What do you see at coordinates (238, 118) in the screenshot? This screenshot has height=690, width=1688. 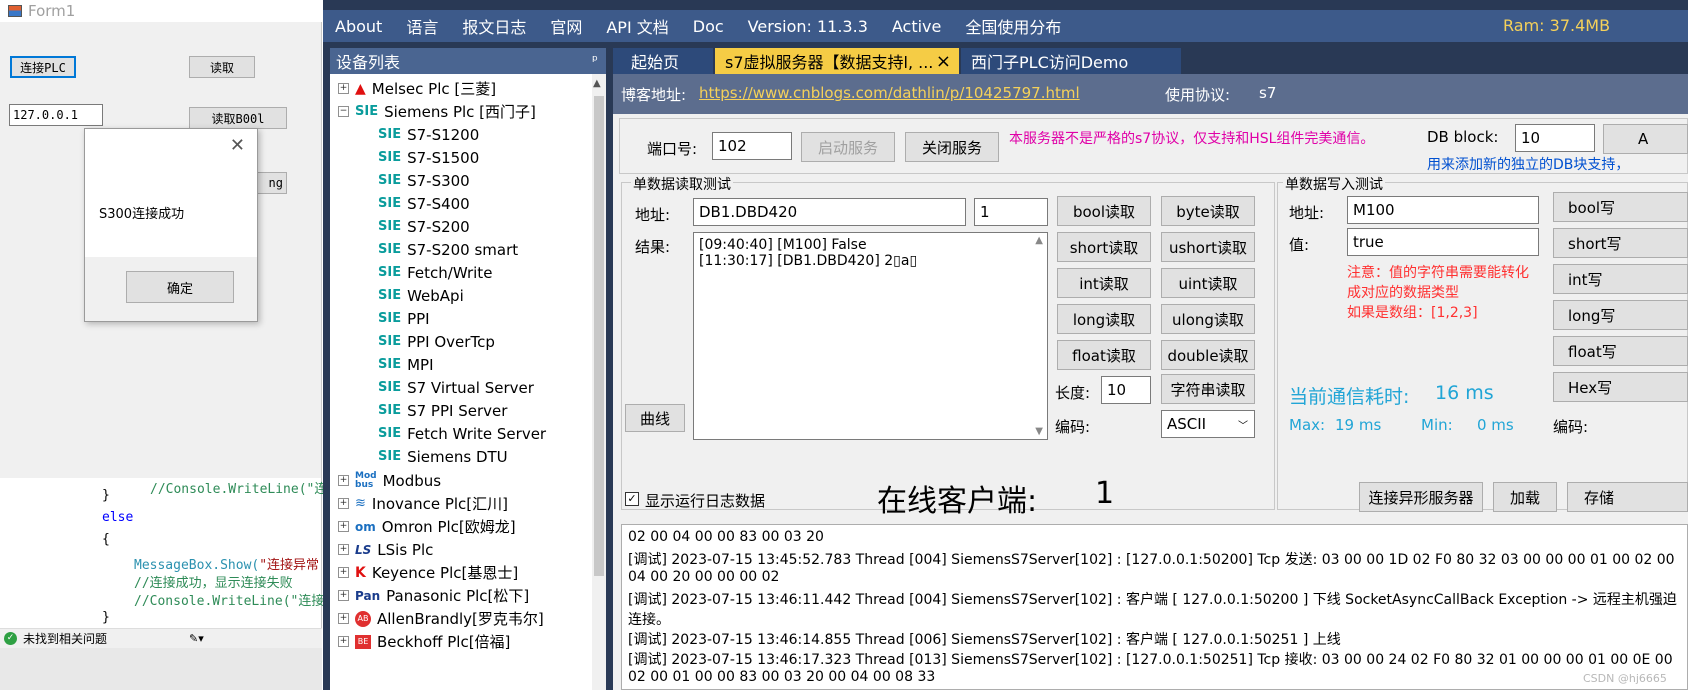 I see `read-bool-button: 读取B00l` at bounding box center [238, 118].